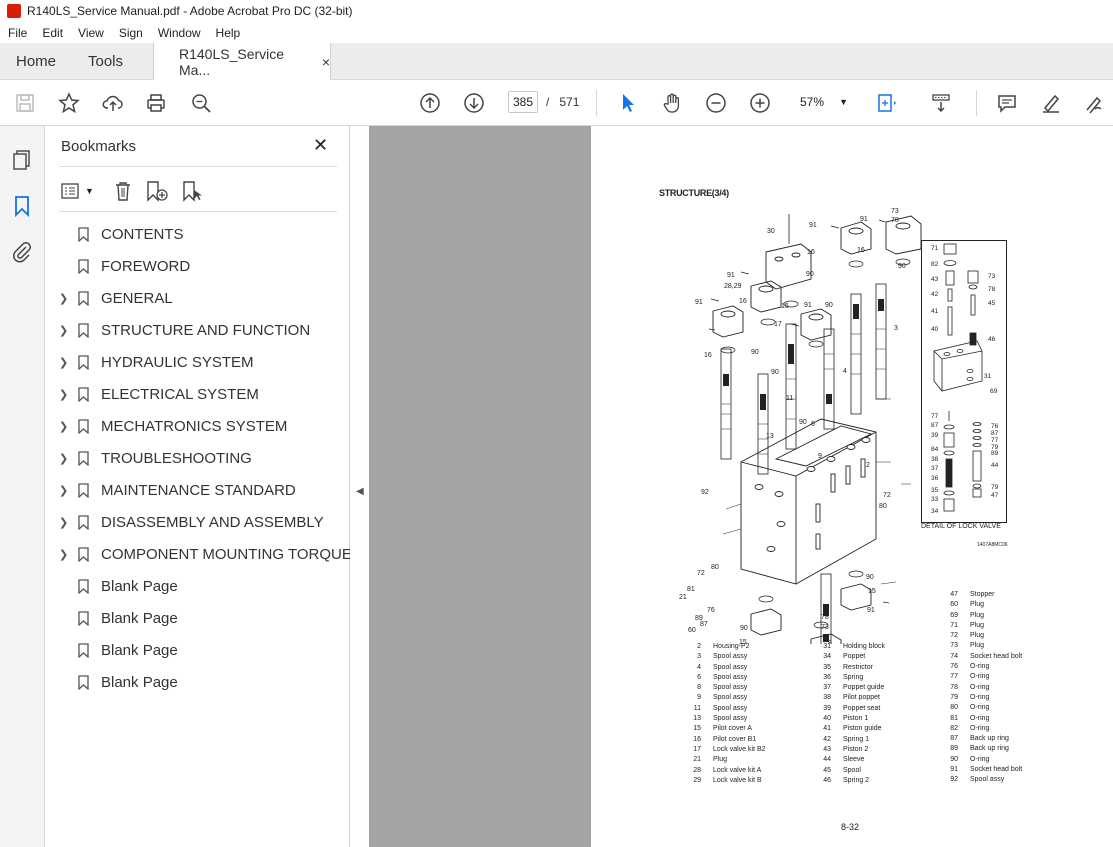  Describe the element at coordinates (22, 160) in the screenshot. I see `pages-thumbnail-icon` at that location.